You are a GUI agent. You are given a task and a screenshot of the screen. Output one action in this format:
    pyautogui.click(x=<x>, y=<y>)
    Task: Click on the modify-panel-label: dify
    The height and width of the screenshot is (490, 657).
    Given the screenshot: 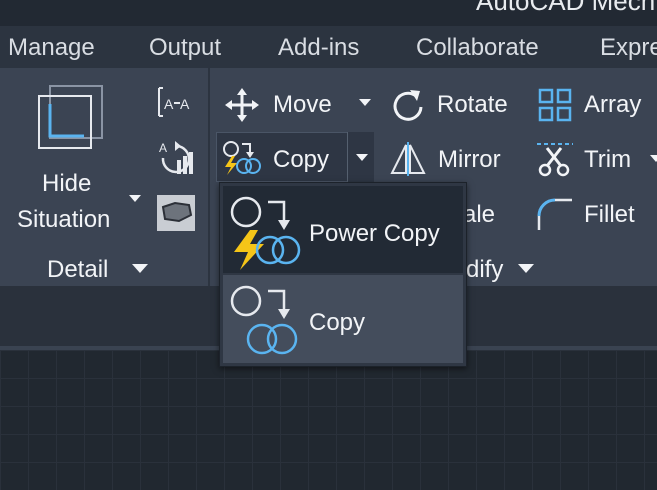 What is the action you would take?
    pyautogui.click(x=484, y=270)
    